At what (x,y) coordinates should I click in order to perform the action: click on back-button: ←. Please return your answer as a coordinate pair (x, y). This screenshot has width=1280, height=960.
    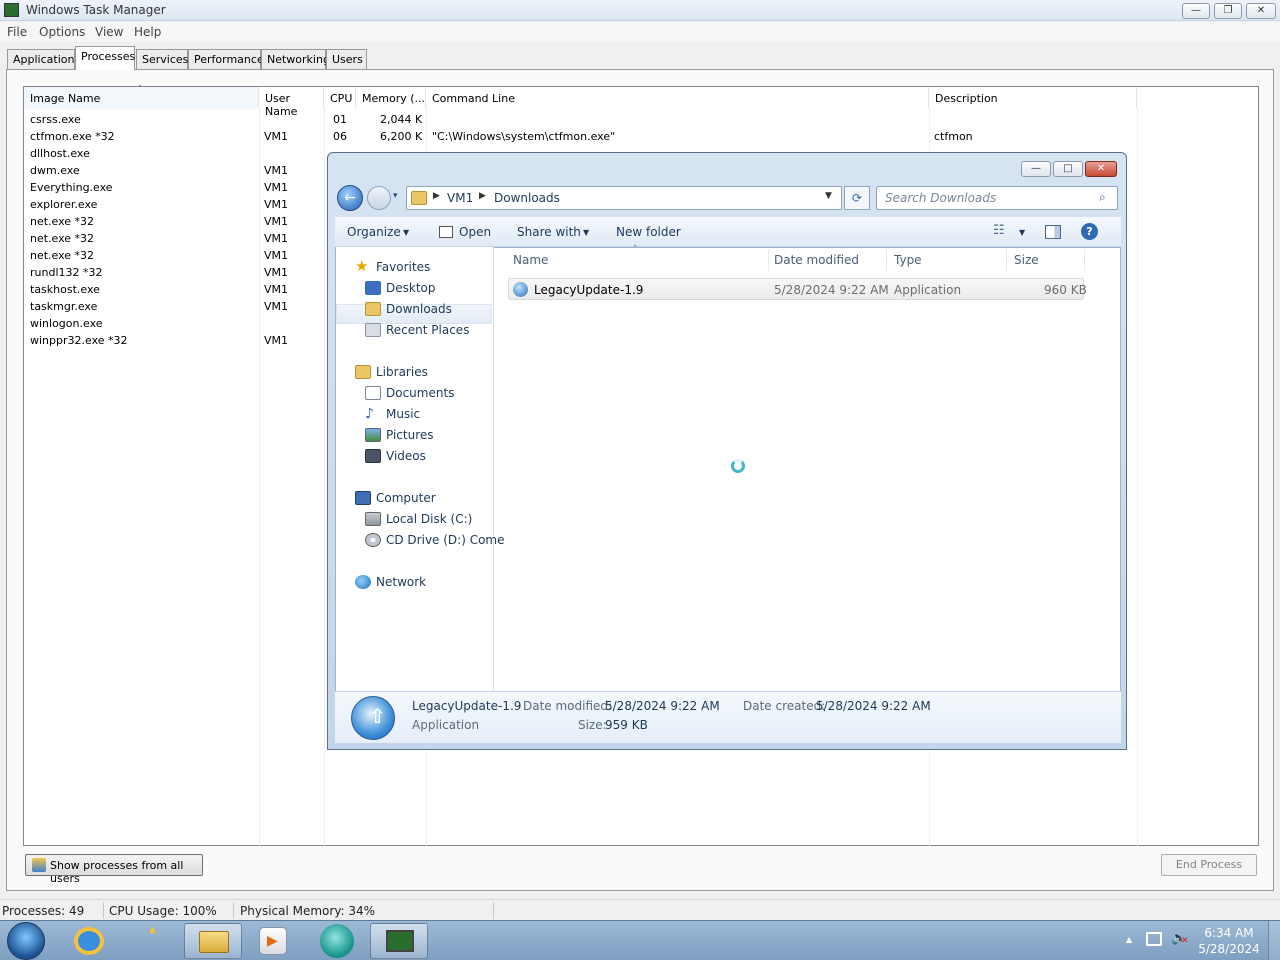
    Looking at the image, I should click on (350, 198).